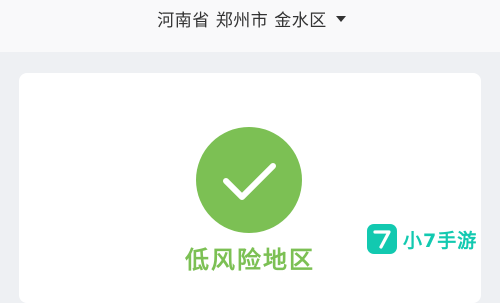 The height and width of the screenshot is (303, 500). I want to click on seven-logo-icon, so click(382, 239).